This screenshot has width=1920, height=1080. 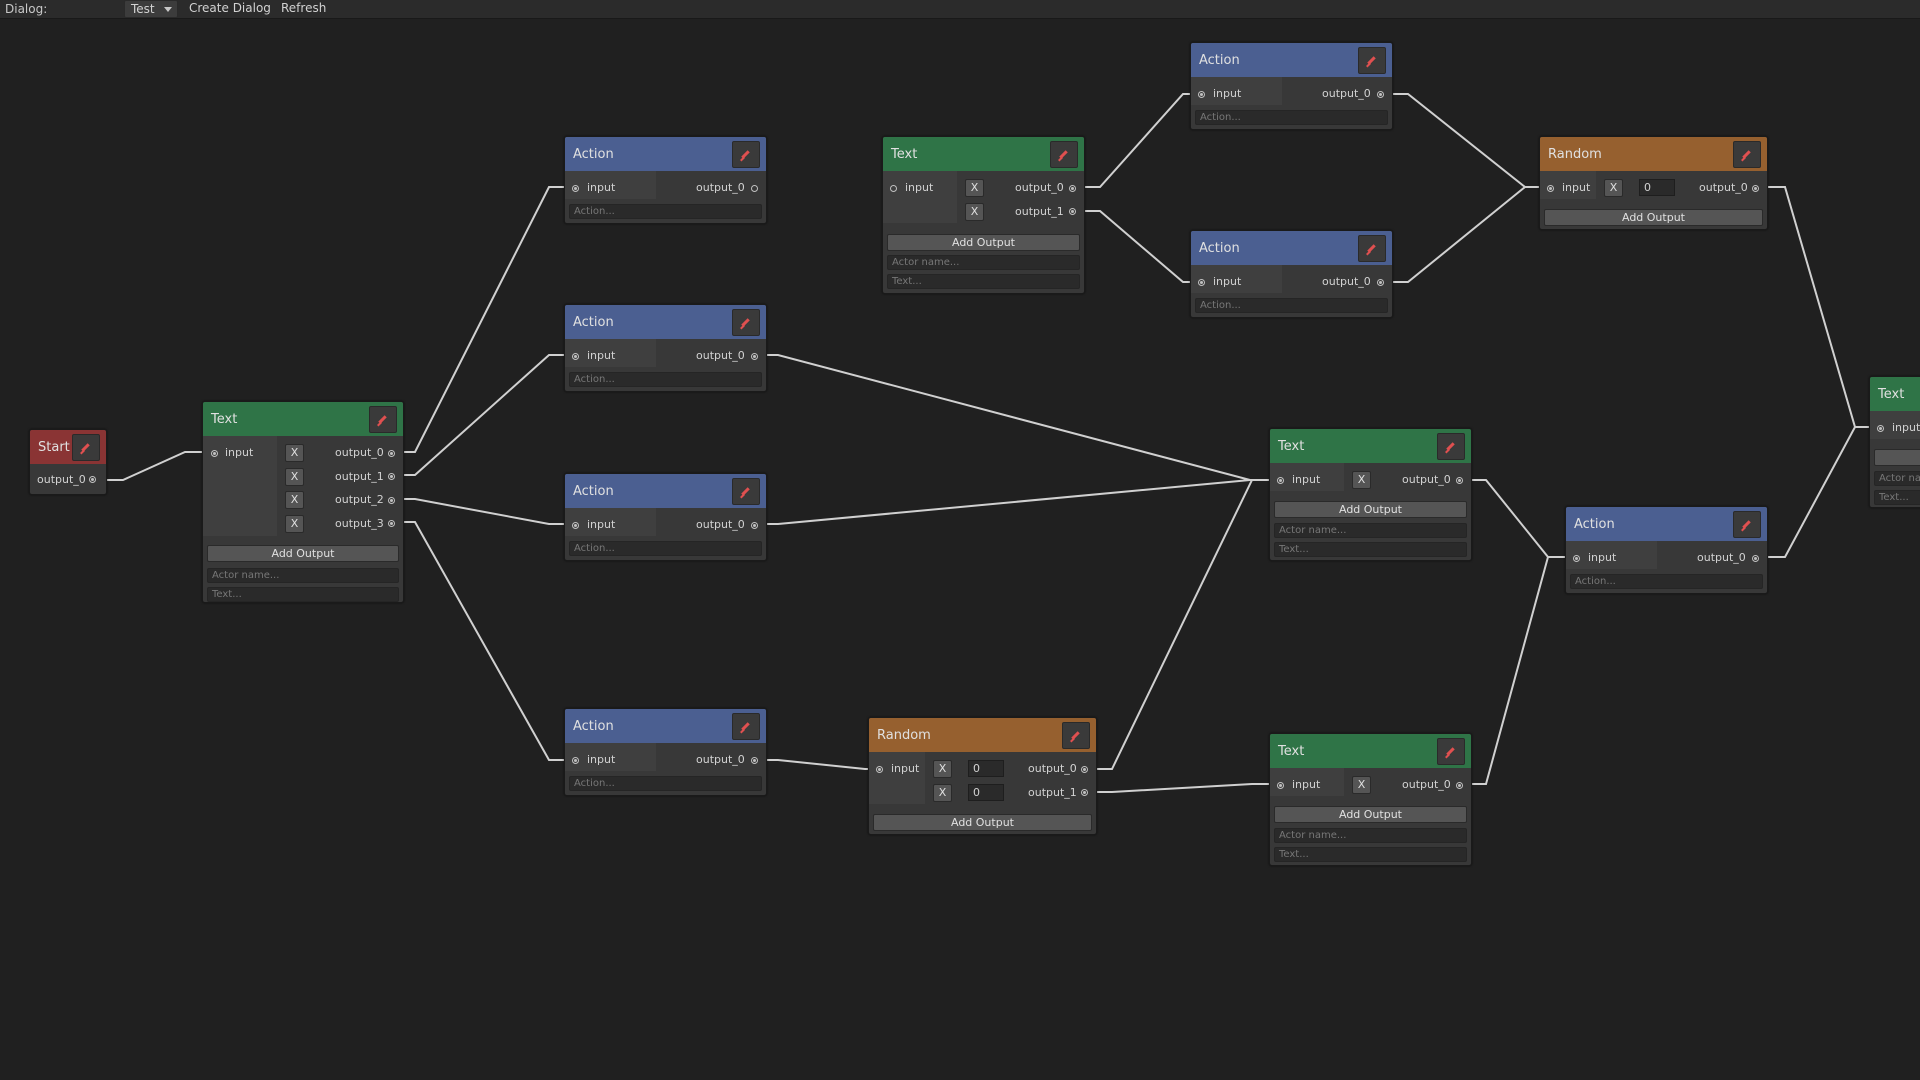 What do you see at coordinates (1897, 478) in the screenshot?
I see `actor-name-field: Actor na` at bounding box center [1897, 478].